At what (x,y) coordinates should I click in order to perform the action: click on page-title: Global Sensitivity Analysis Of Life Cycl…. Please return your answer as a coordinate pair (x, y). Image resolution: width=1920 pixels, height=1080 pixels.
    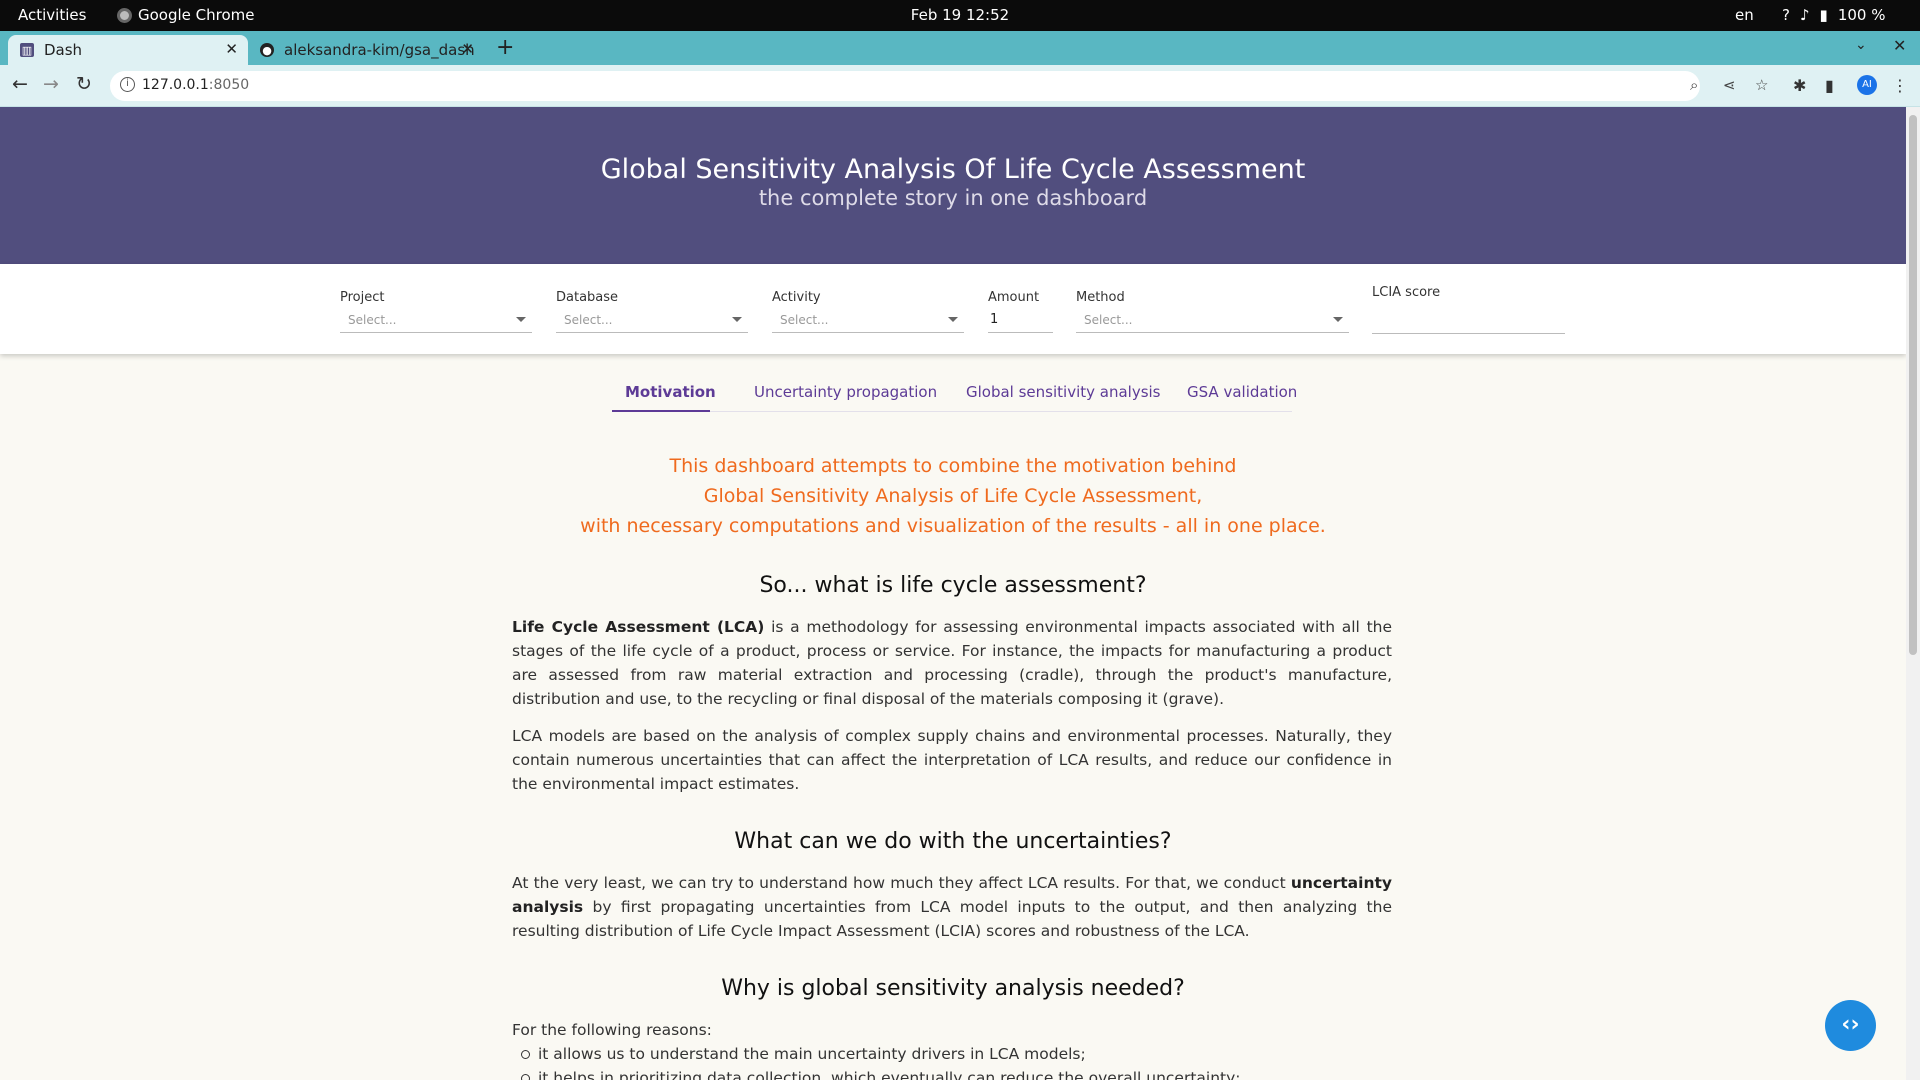
    Looking at the image, I should click on (953, 169).